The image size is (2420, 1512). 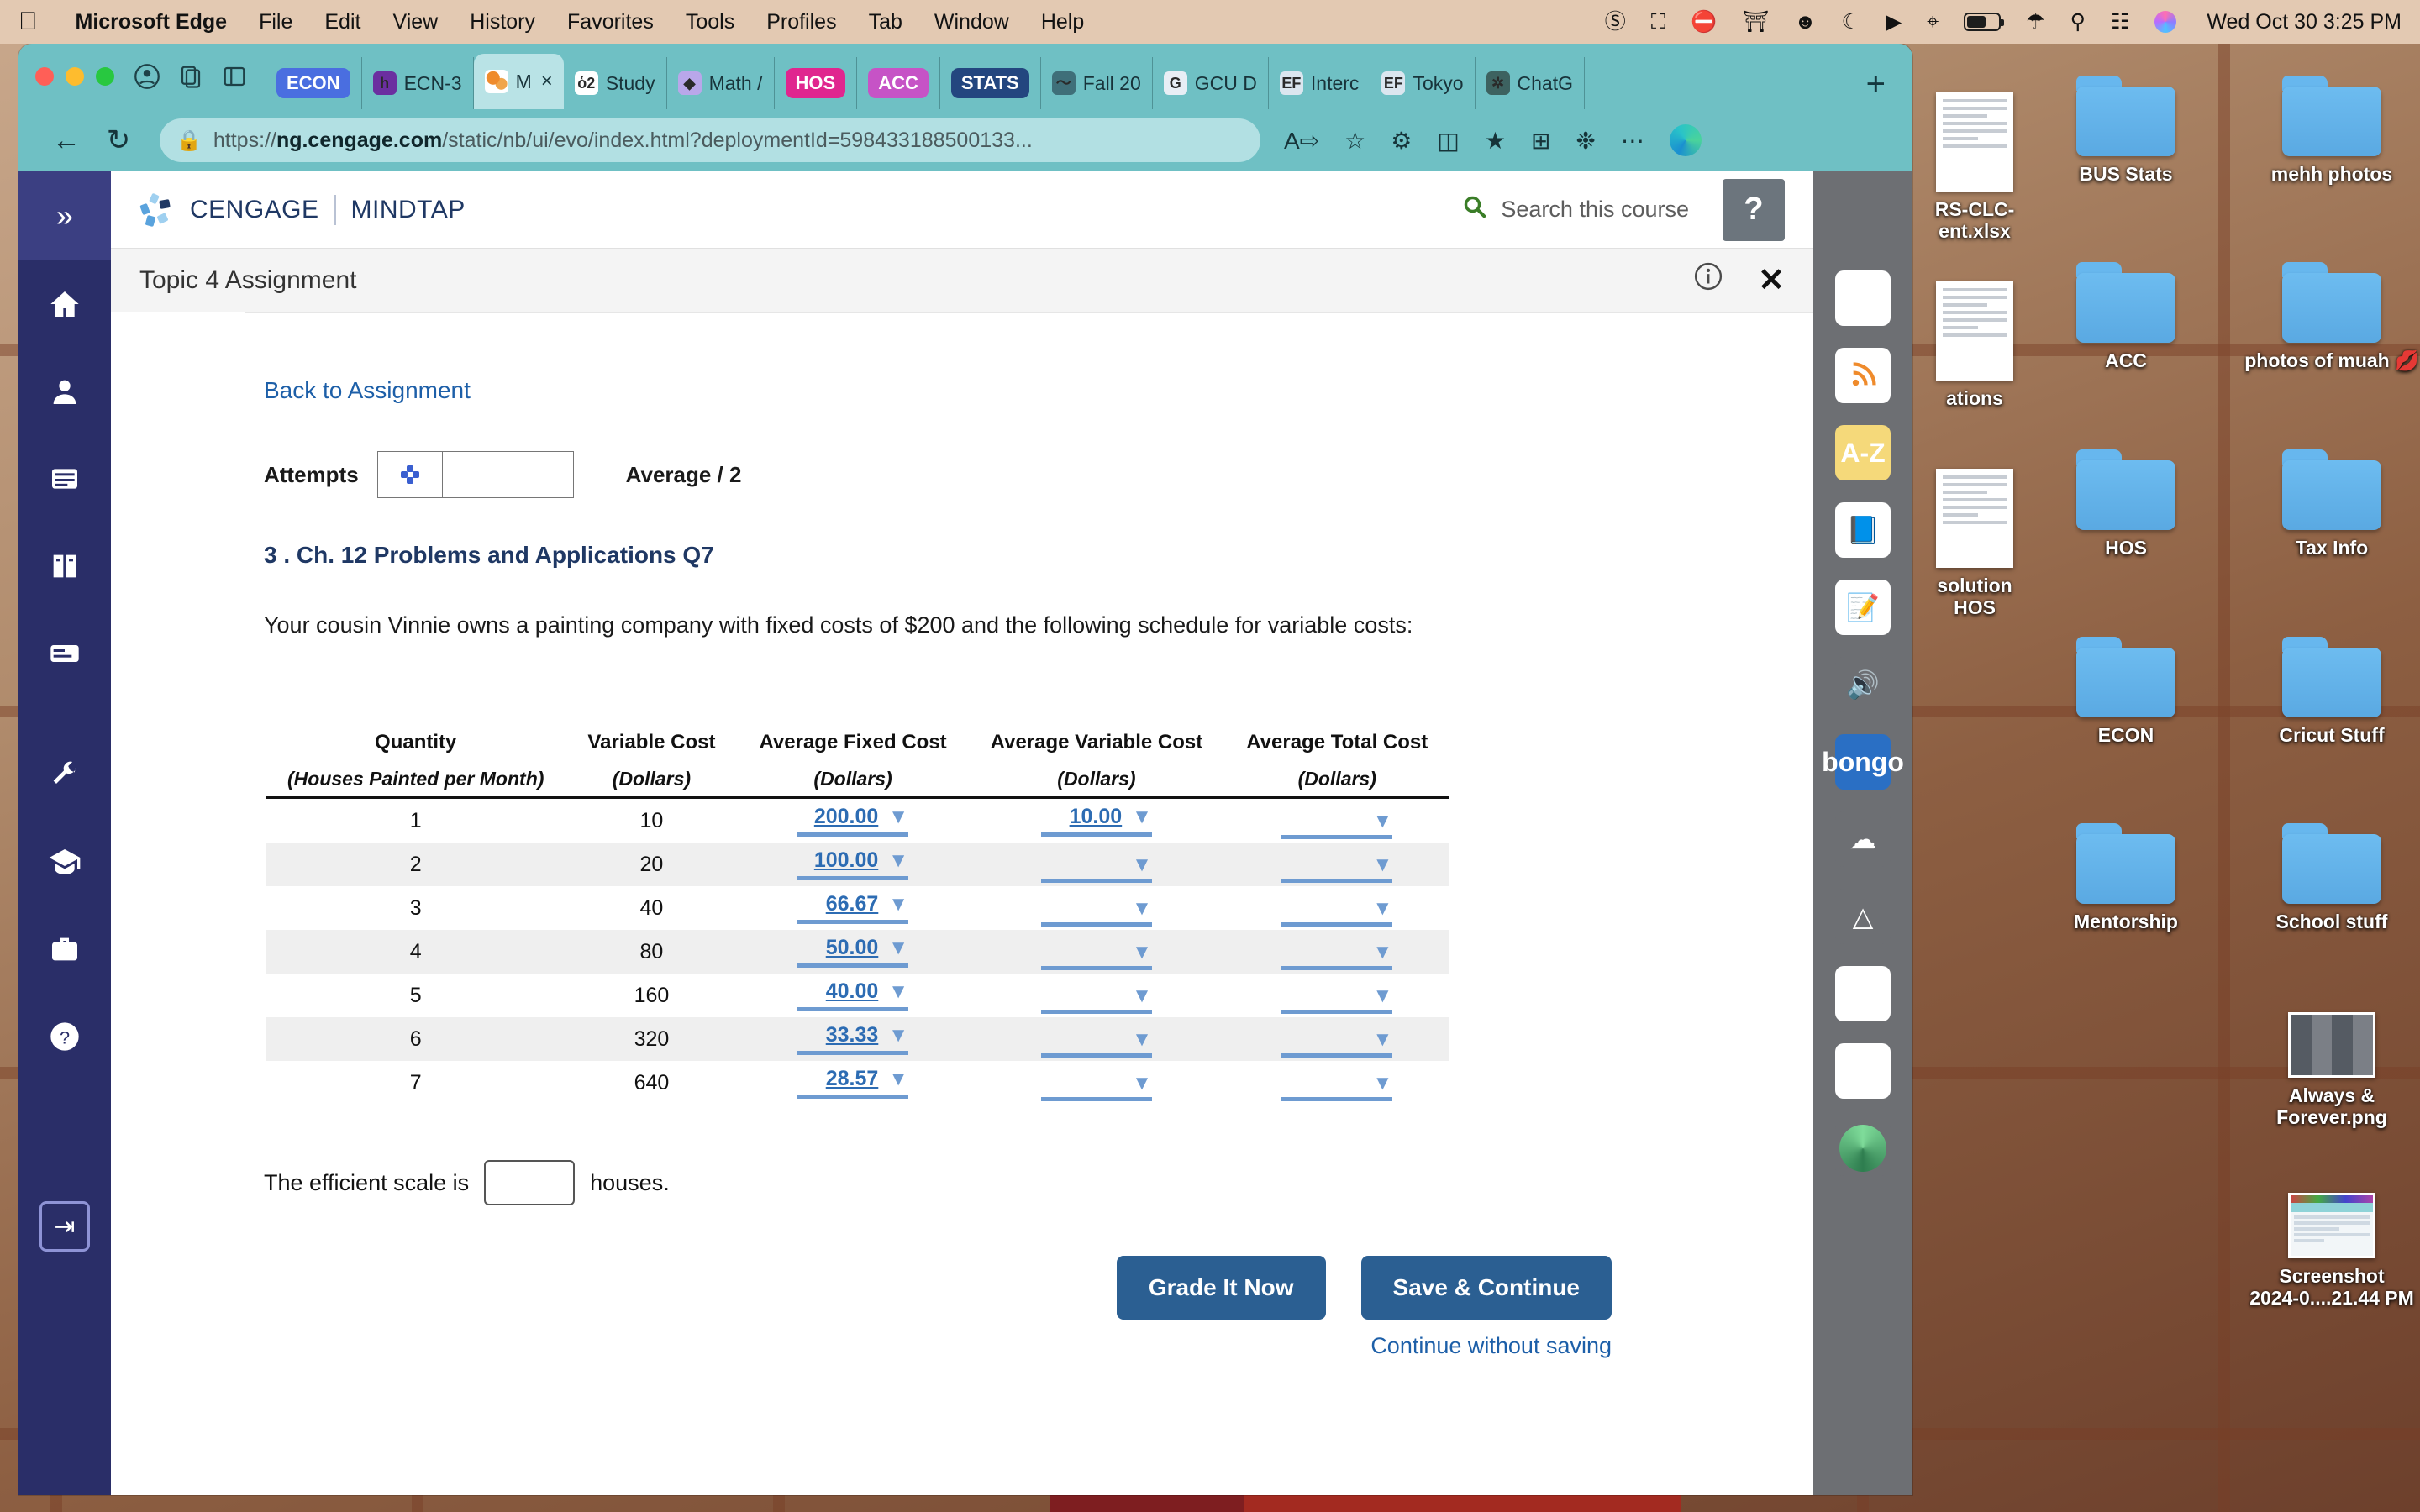 What do you see at coordinates (1876, 88) in the screenshot?
I see `new-tab-button: +` at bounding box center [1876, 88].